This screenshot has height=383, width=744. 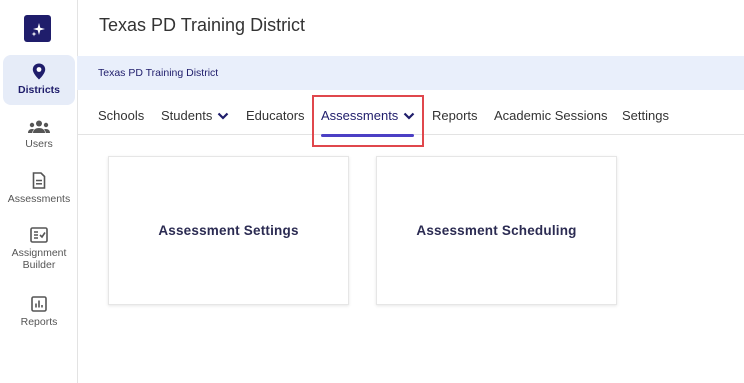 I want to click on assessment-settings-card: Assessment Settings, so click(x=228, y=230).